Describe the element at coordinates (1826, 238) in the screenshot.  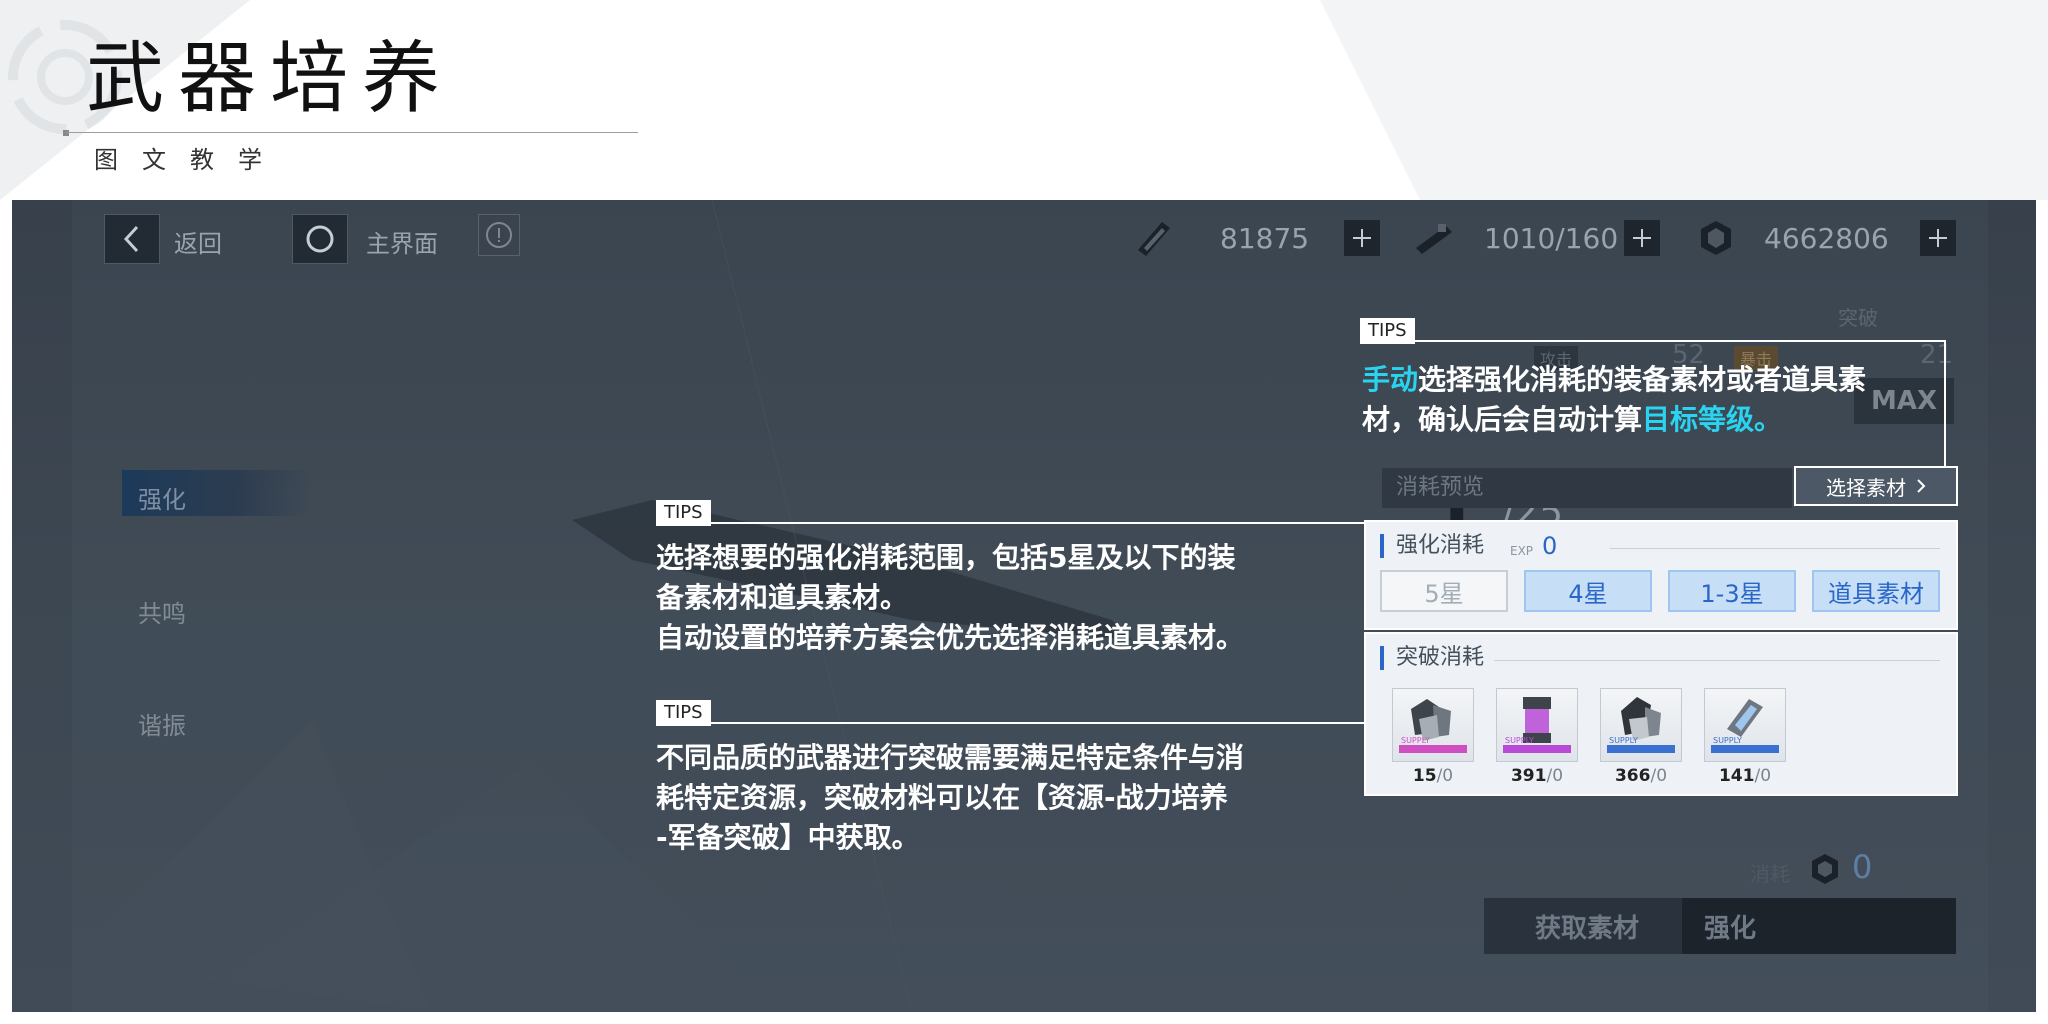
I see `resource-value-3: 4662806` at that location.